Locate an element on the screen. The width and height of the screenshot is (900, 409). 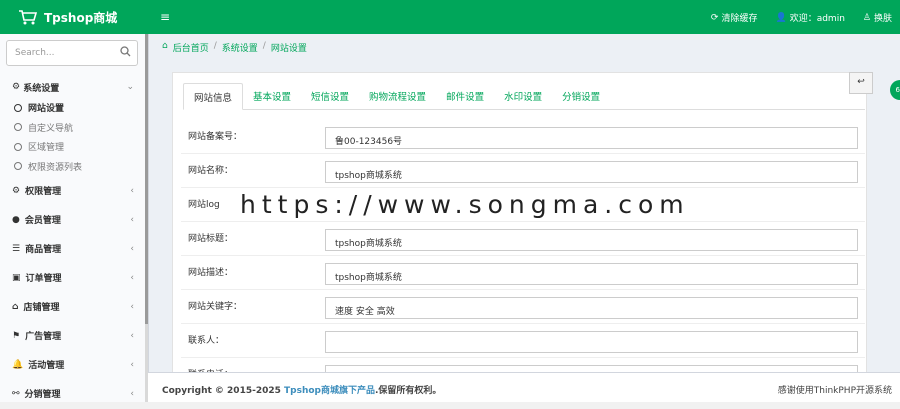
welcome-label: 欢迎：admin is located at coordinates (817, 19).